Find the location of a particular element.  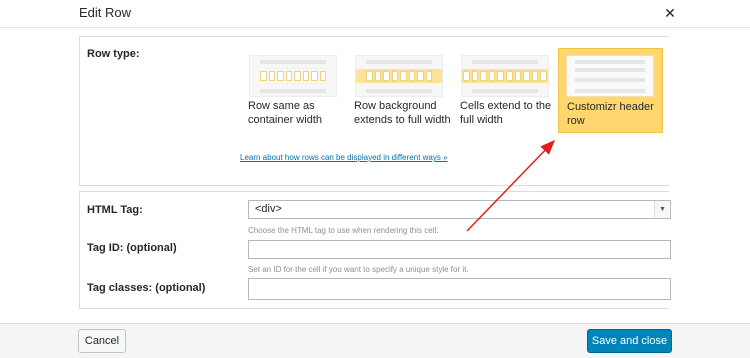

row-type-option-customizr-header: Customizr header row is located at coordinates (610, 90).